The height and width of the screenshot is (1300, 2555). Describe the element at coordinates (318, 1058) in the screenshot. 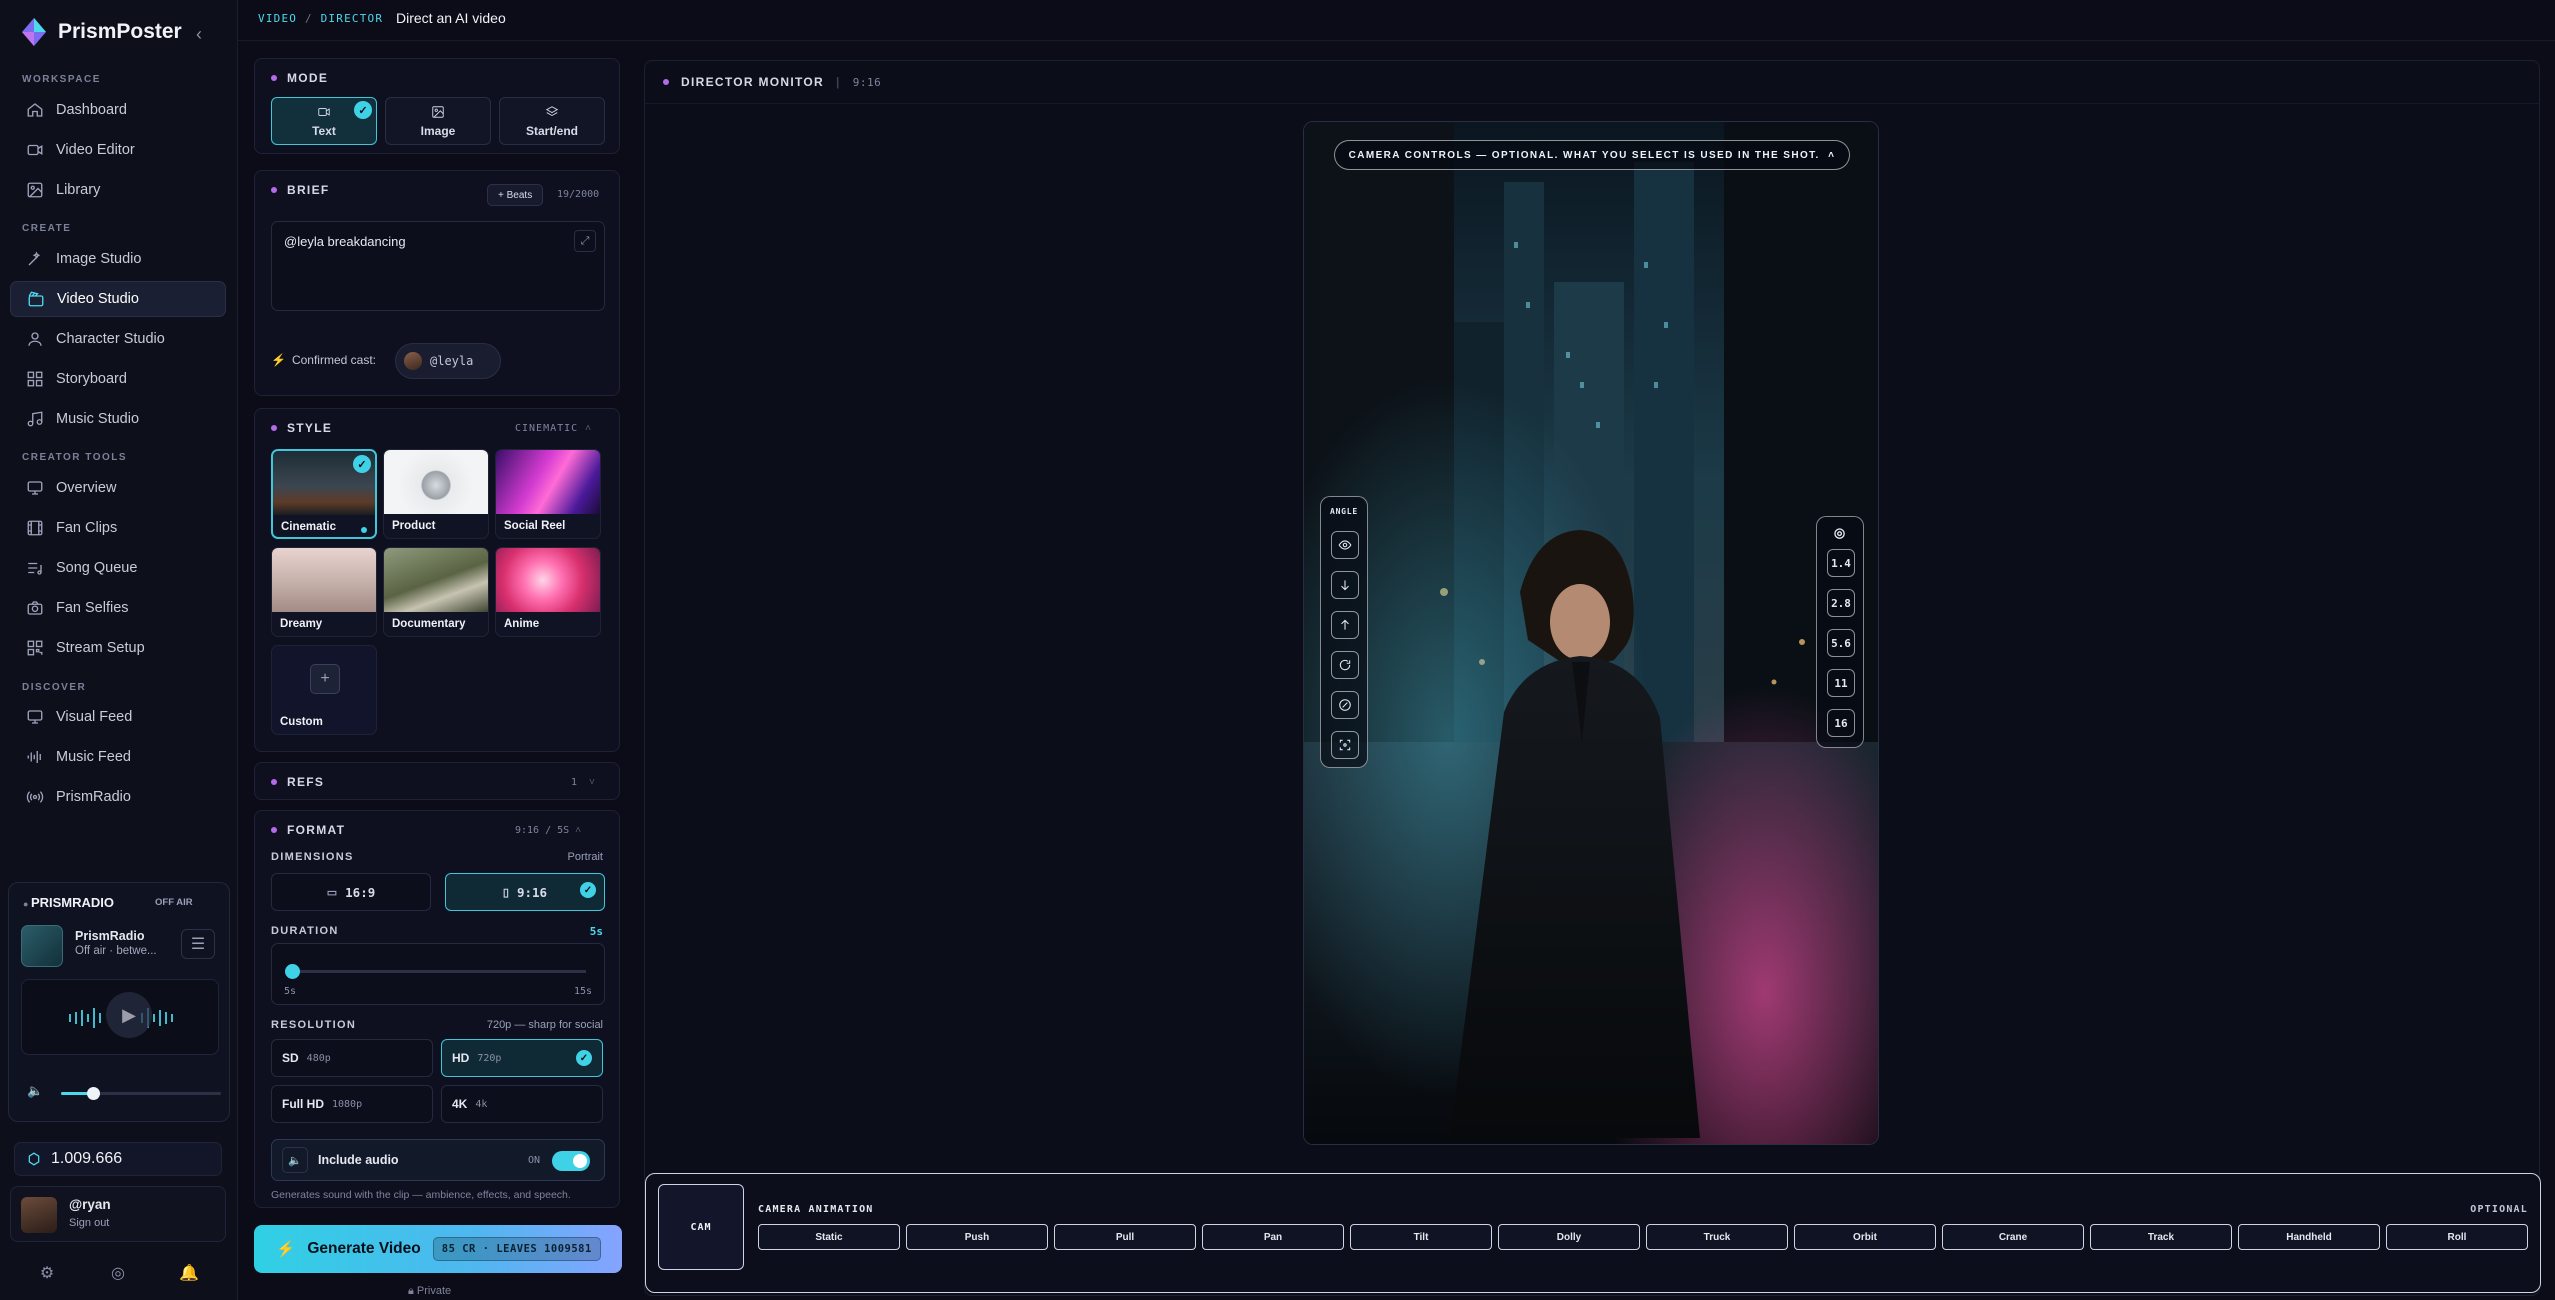

I see `resolution-px: 480p` at that location.